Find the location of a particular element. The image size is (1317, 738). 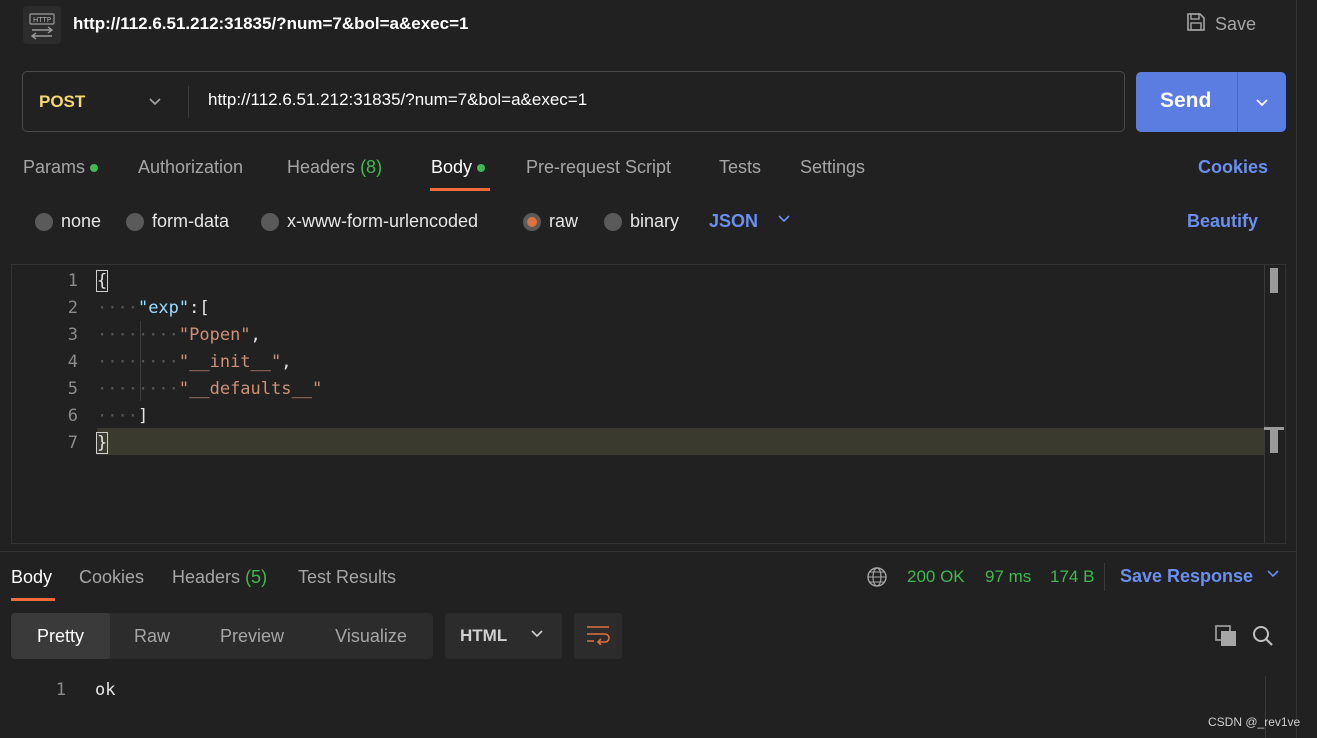

view-raw: Raw is located at coordinates (152, 636).